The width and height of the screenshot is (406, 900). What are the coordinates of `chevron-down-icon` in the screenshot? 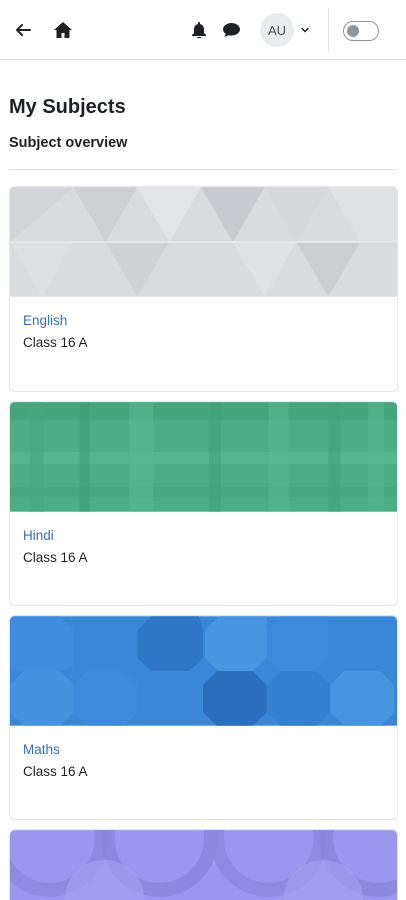 It's located at (305, 30).